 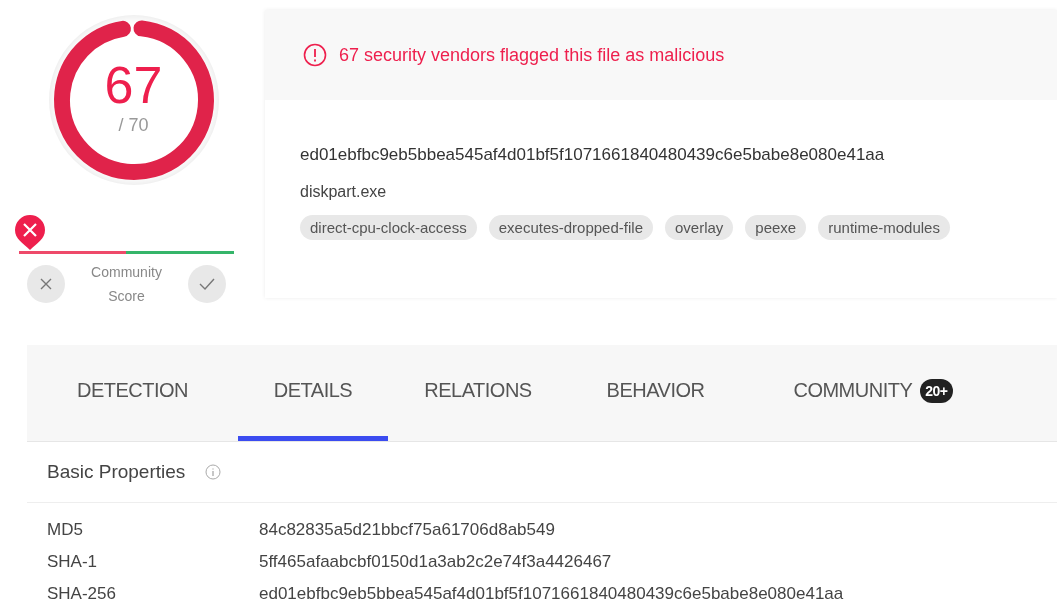 I want to click on close-icon, so click(x=46, y=284).